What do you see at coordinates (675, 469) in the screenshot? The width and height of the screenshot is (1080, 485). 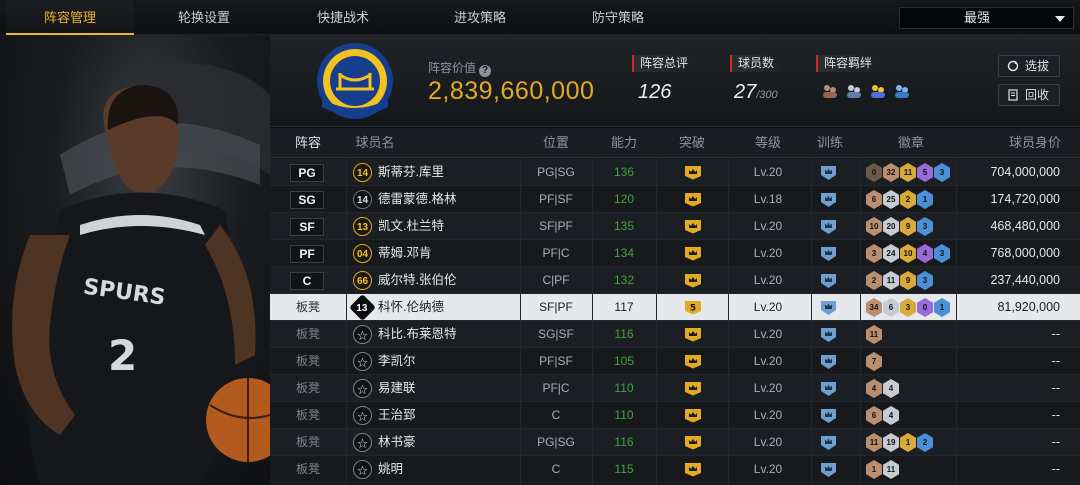 I see `table-row: 板凳 ☆ 姚明 C 115 Lv.20 1 11 --` at bounding box center [675, 469].